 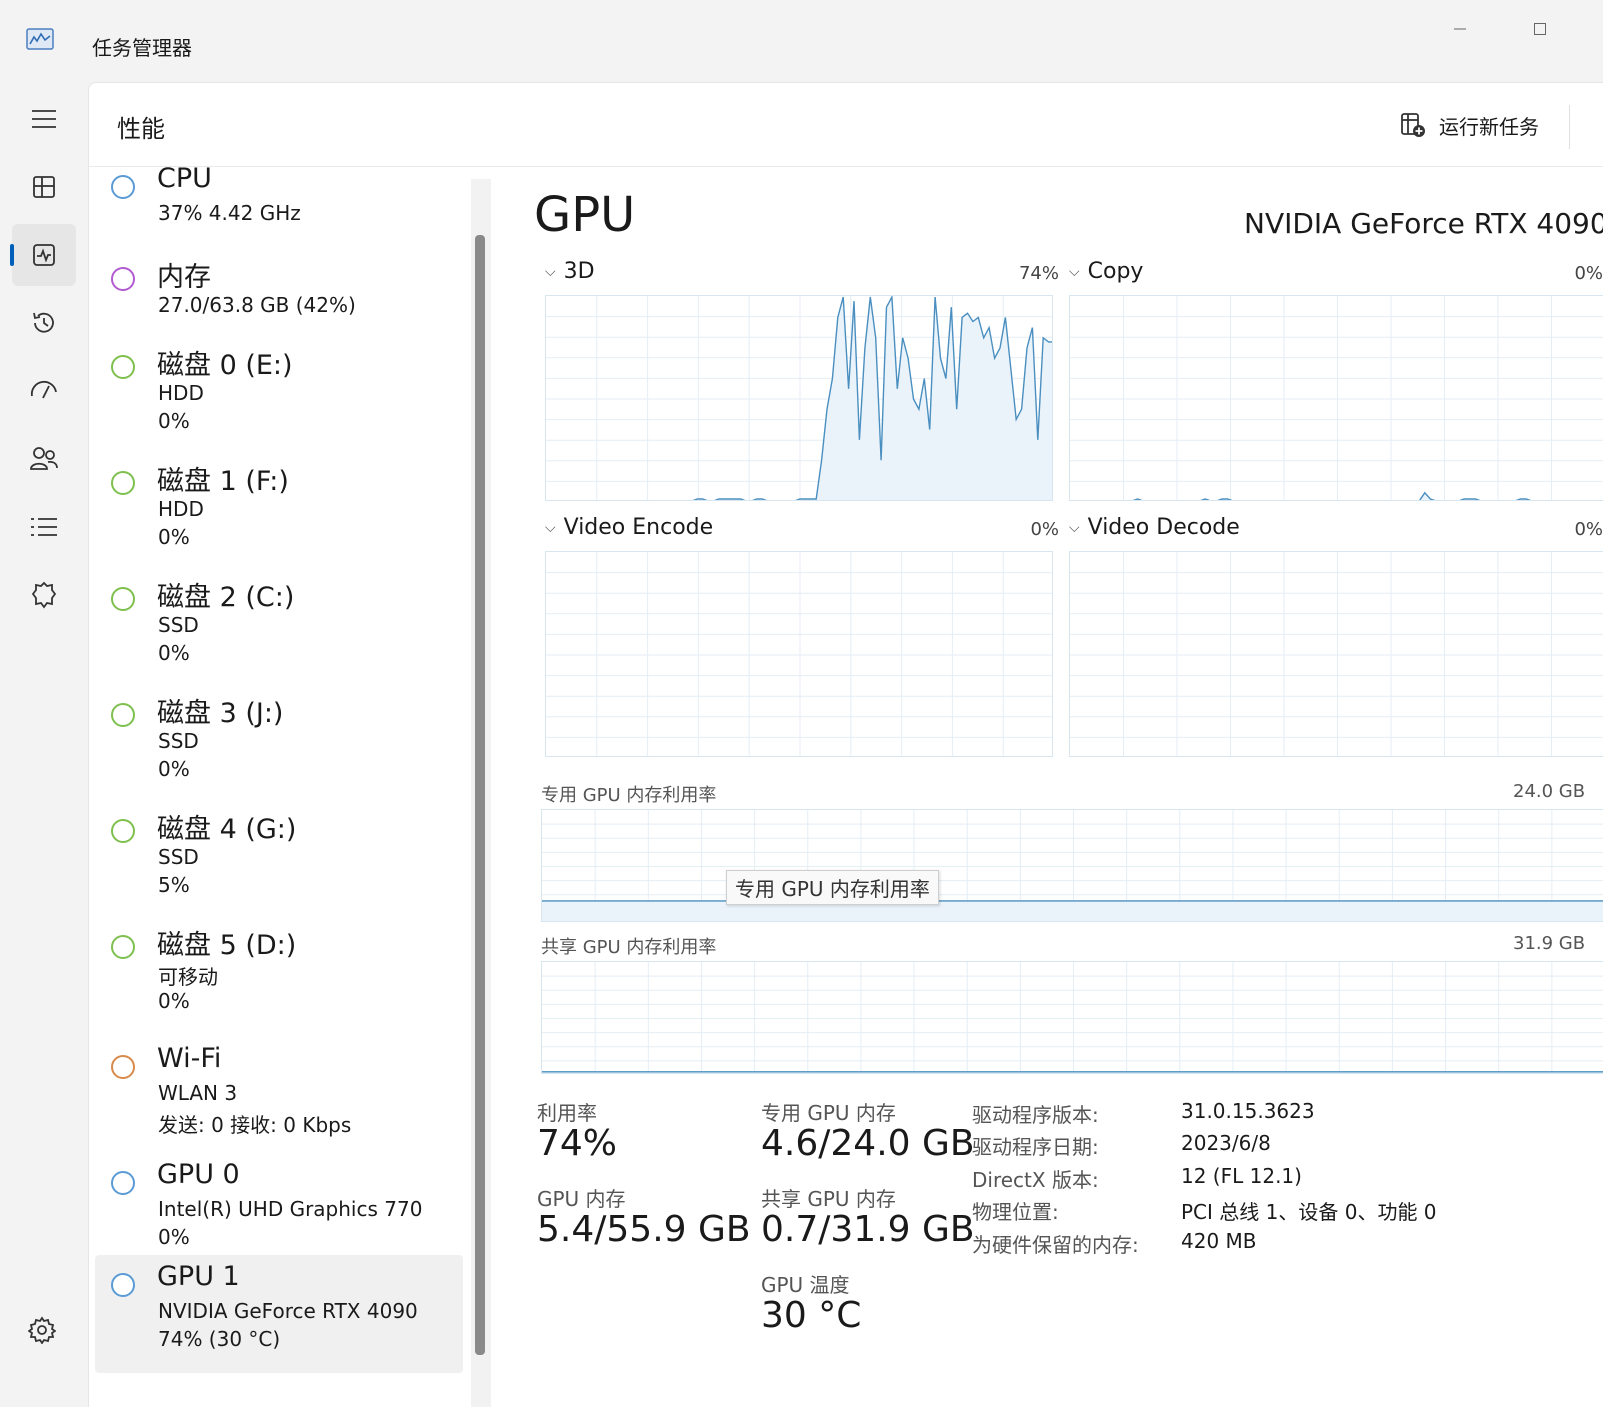 I want to click on settings-icon, so click(x=42, y=1330).